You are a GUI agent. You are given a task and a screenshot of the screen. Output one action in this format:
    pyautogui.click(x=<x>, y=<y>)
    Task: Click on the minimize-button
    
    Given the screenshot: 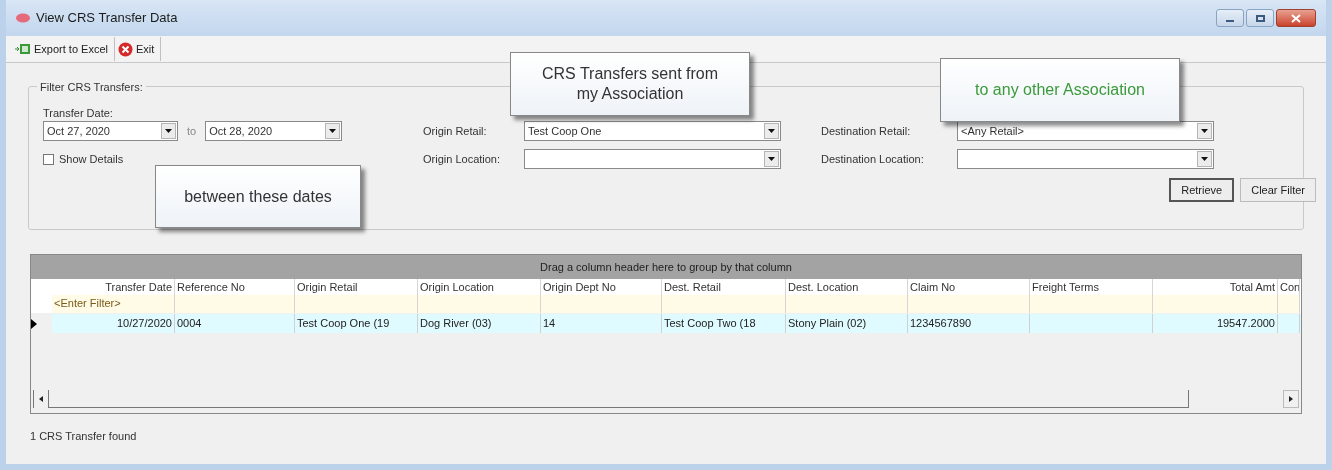 What is the action you would take?
    pyautogui.click(x=1230, y=18)
    